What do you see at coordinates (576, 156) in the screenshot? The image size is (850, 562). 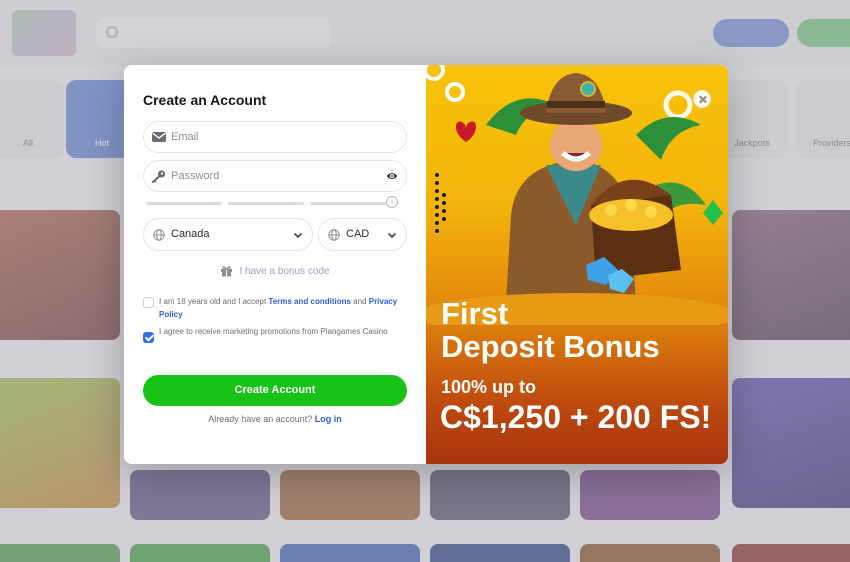 I see `explorer-smile` at bounding box center [576, 156].